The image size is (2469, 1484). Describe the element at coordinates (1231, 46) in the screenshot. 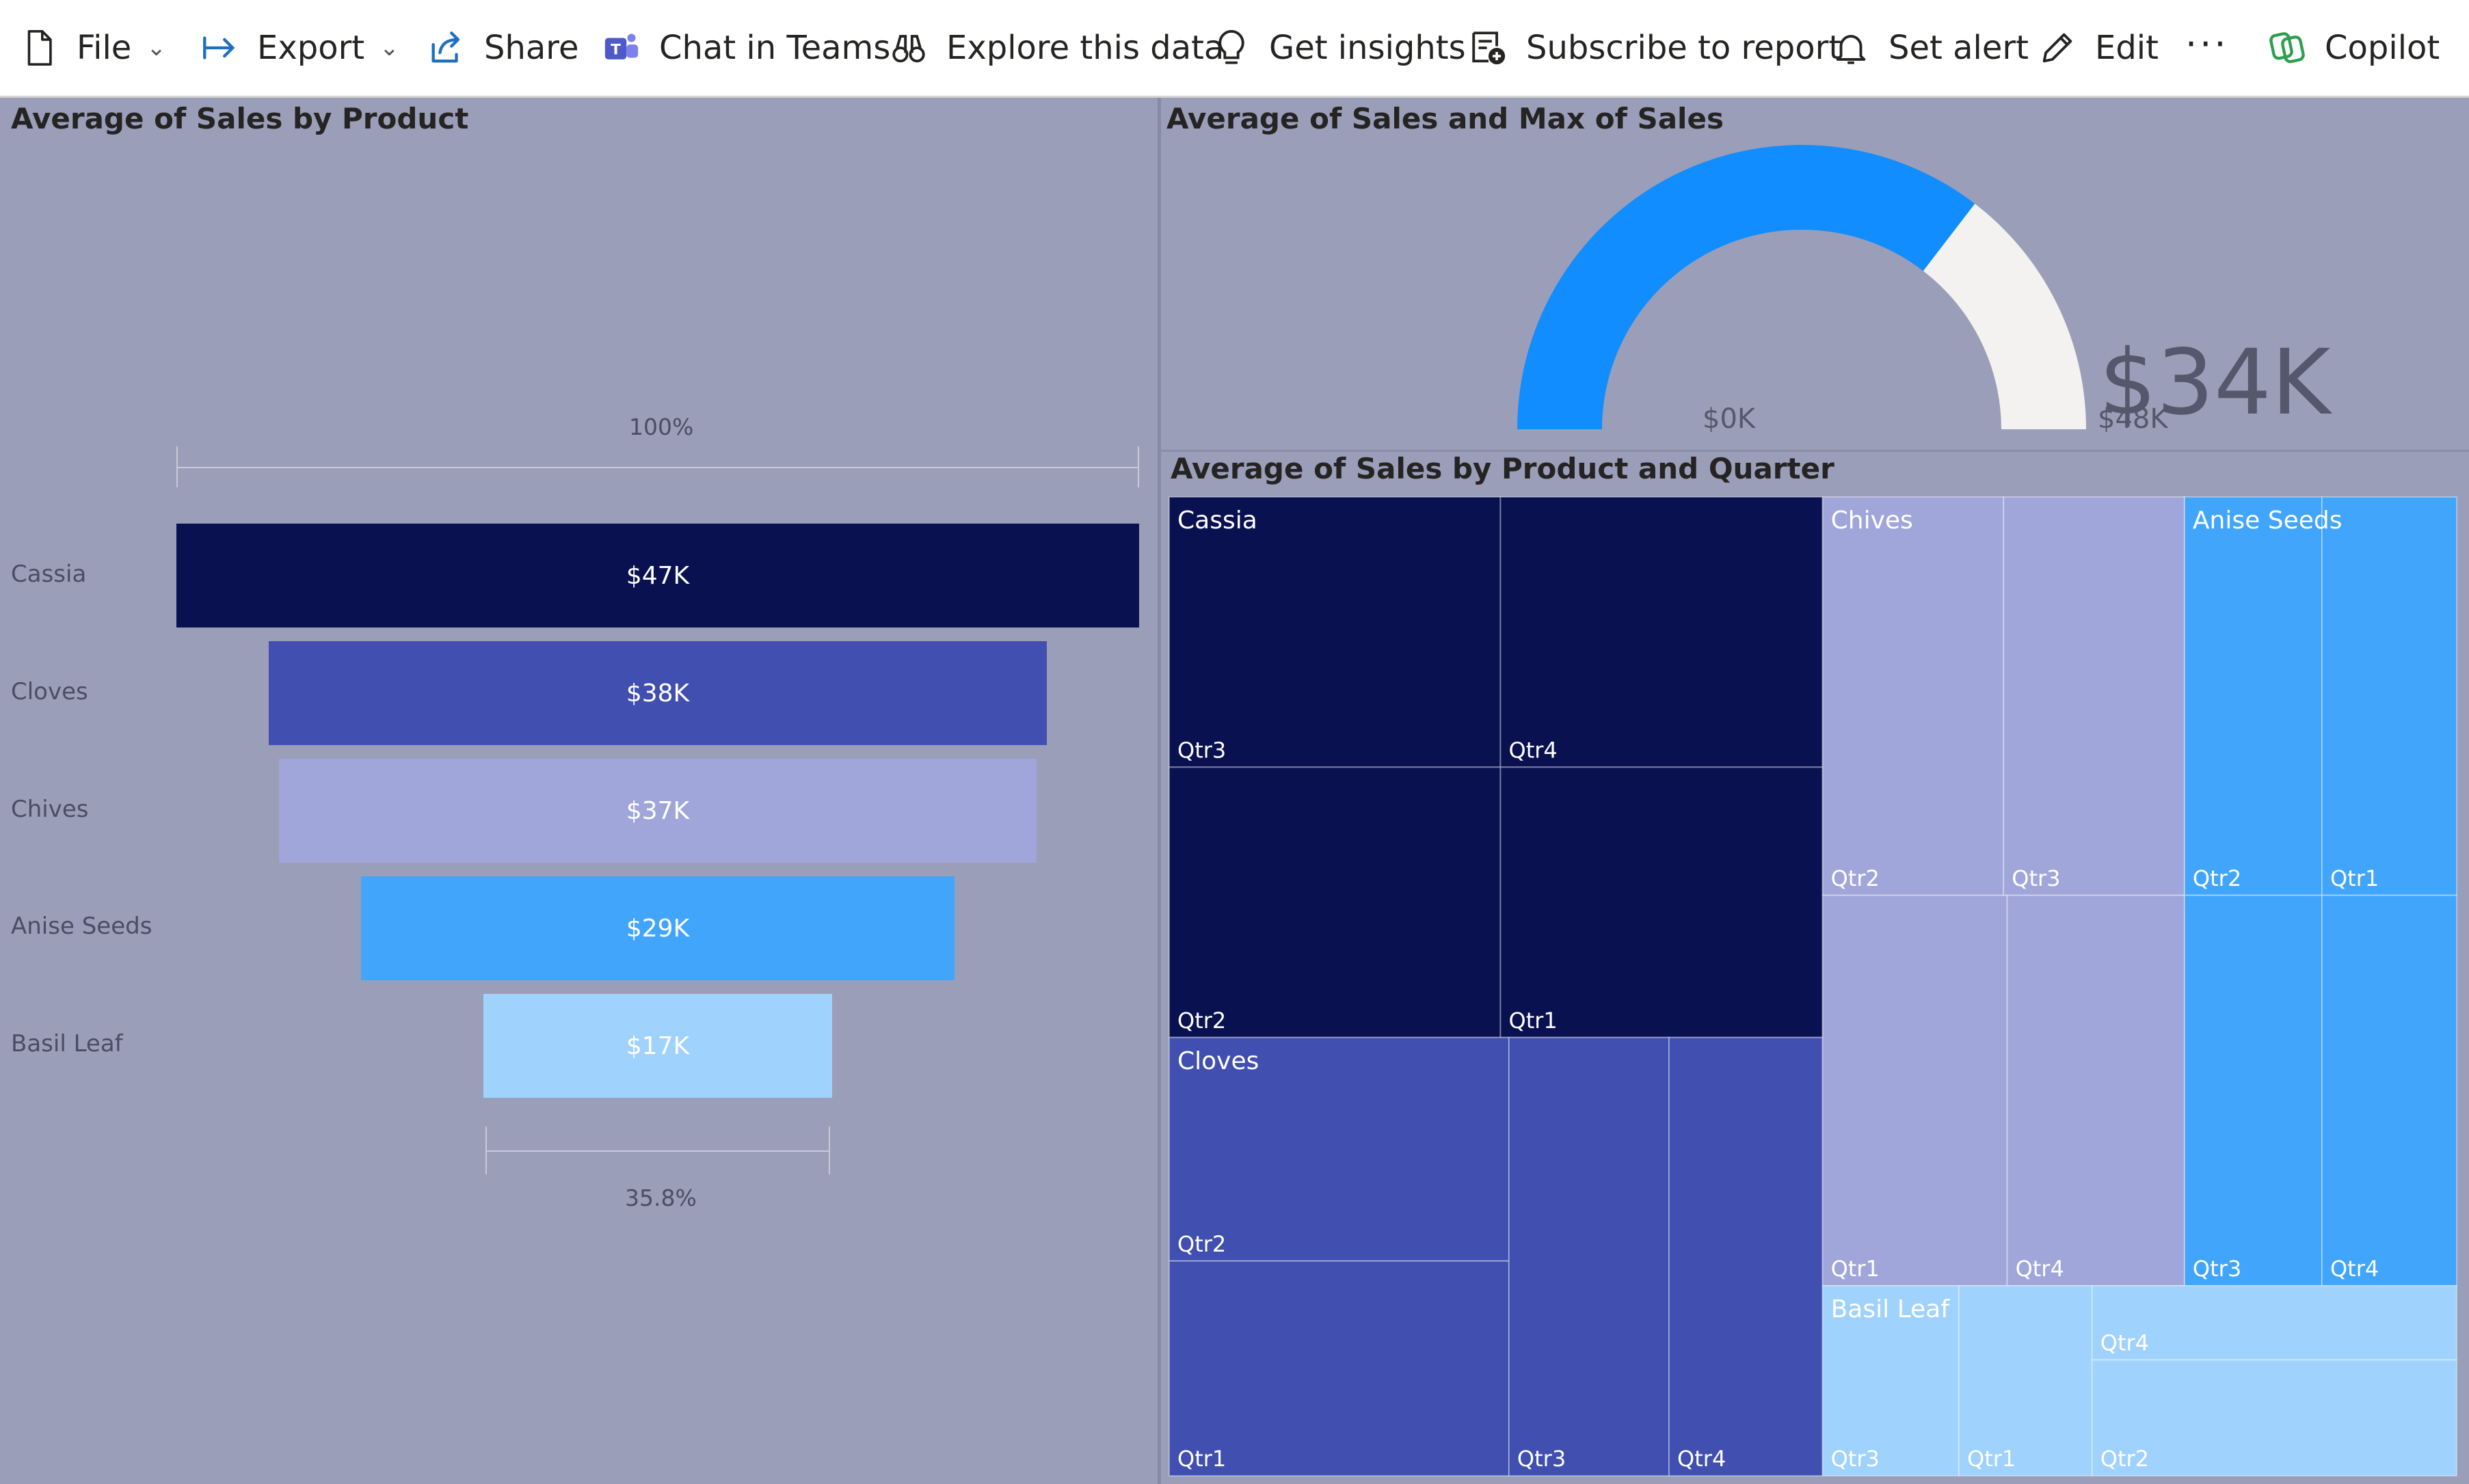

I see `lightbulb-icon` at that location.